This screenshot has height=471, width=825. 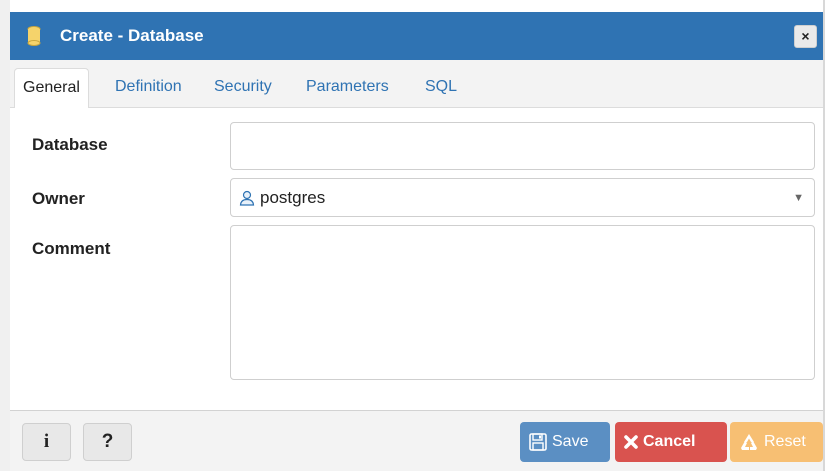 I want to click on x-icon, so click(x=631, y=441).